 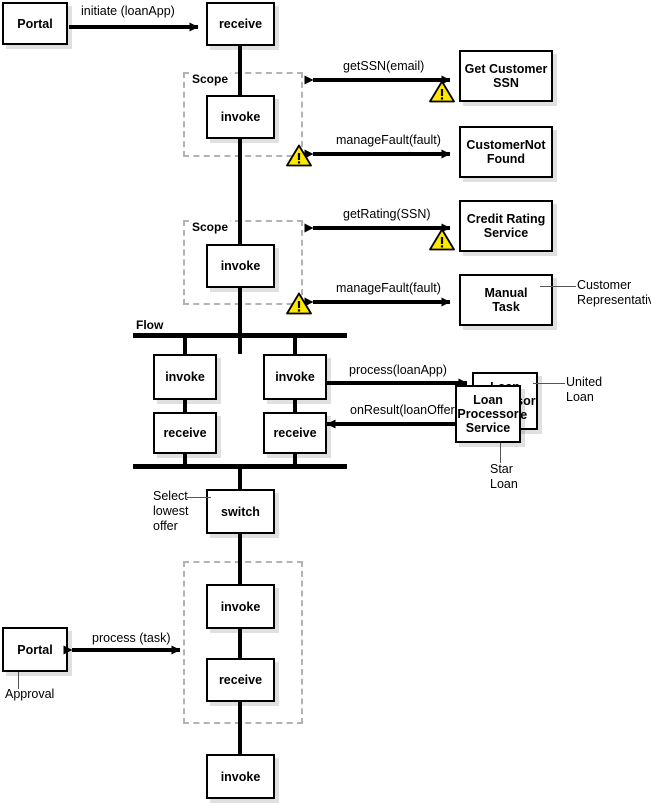 I want to click on spine-receive-to-scope1, so click(x=240, y=70).